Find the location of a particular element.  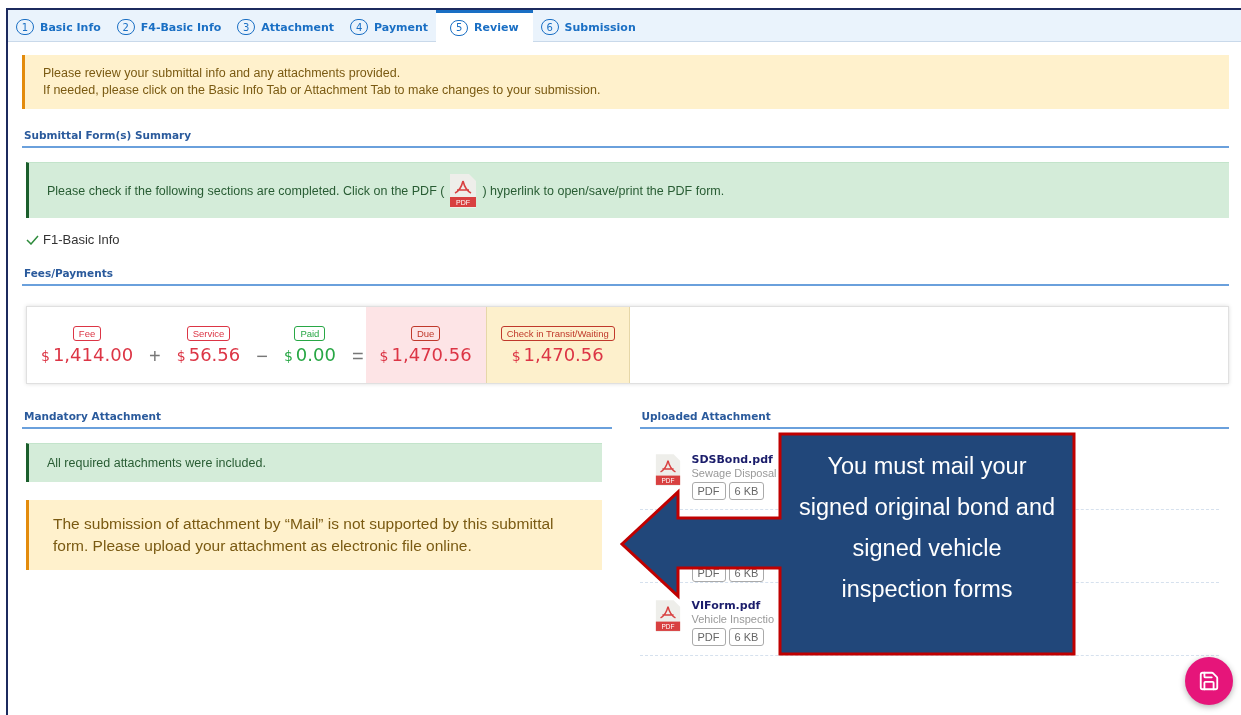

tab-label: Basic Info is located at coordinates (70, 27).